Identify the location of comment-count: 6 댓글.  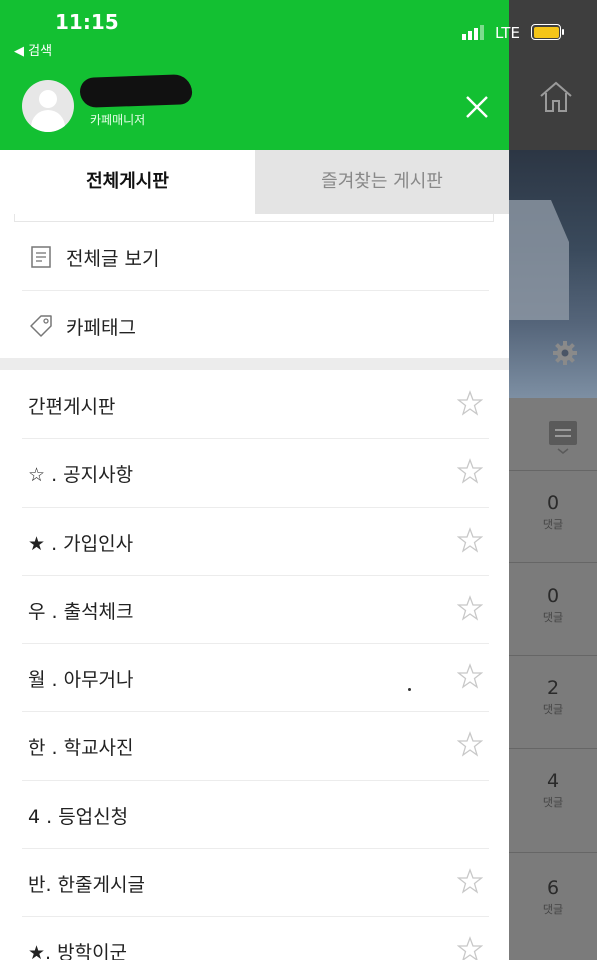
(553, 896).